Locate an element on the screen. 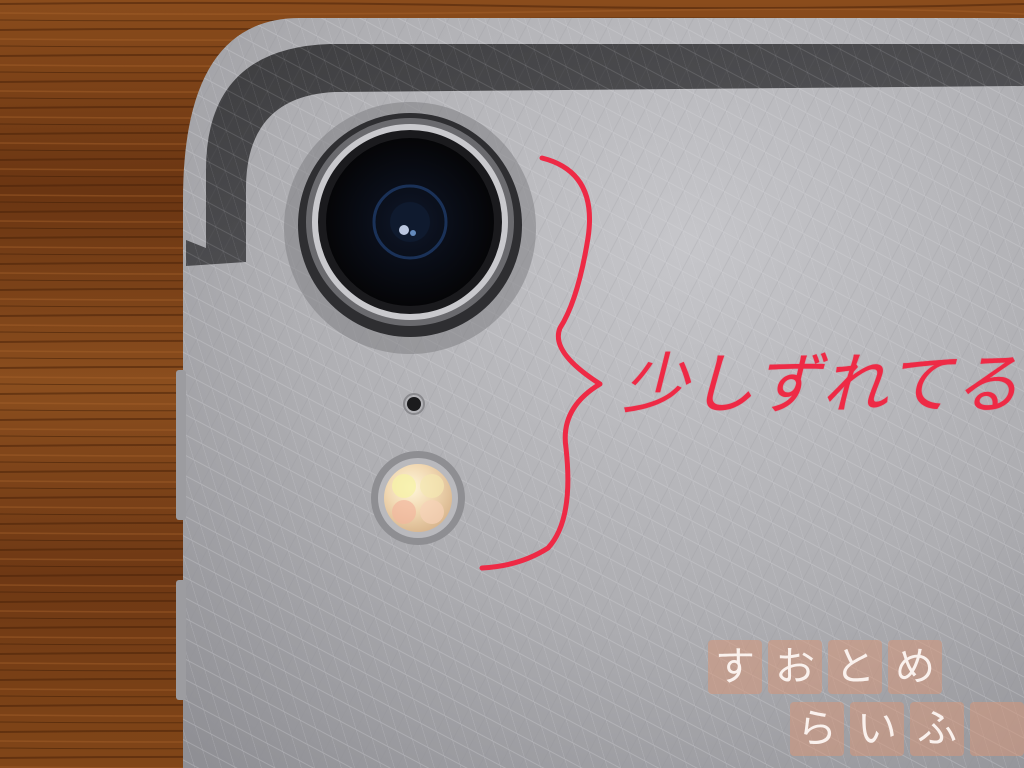  watermark-char: と is located at coordinates (855, 667).